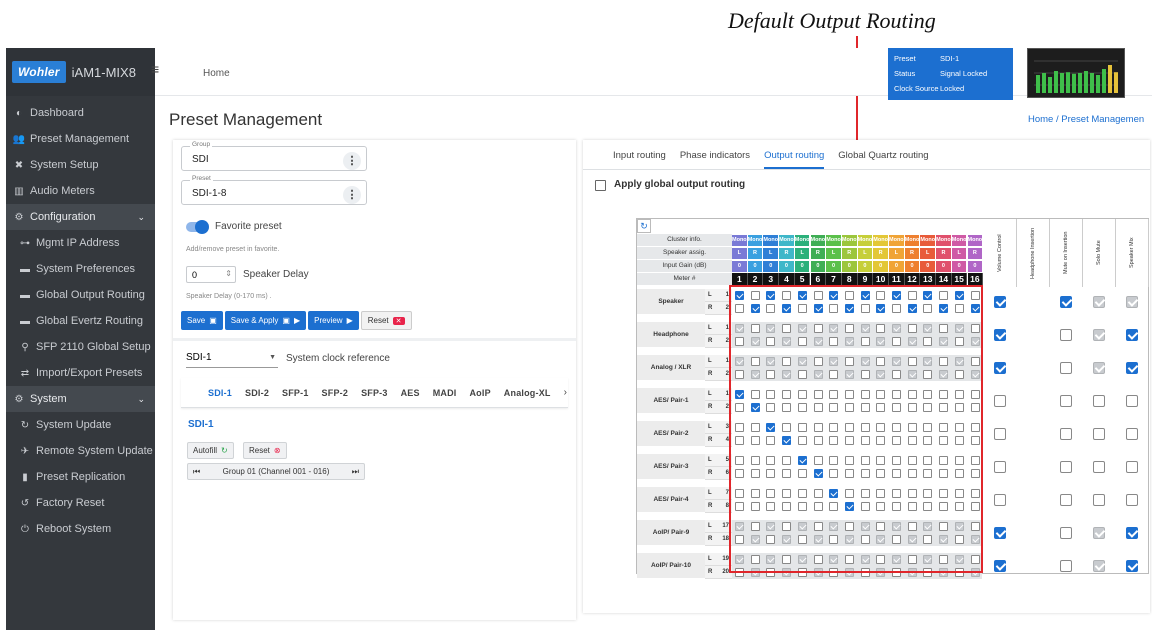  Describe the element at coordinates (265, 450) in the screenshot. I see `reset-small-button: Reset ⊗` at that location.